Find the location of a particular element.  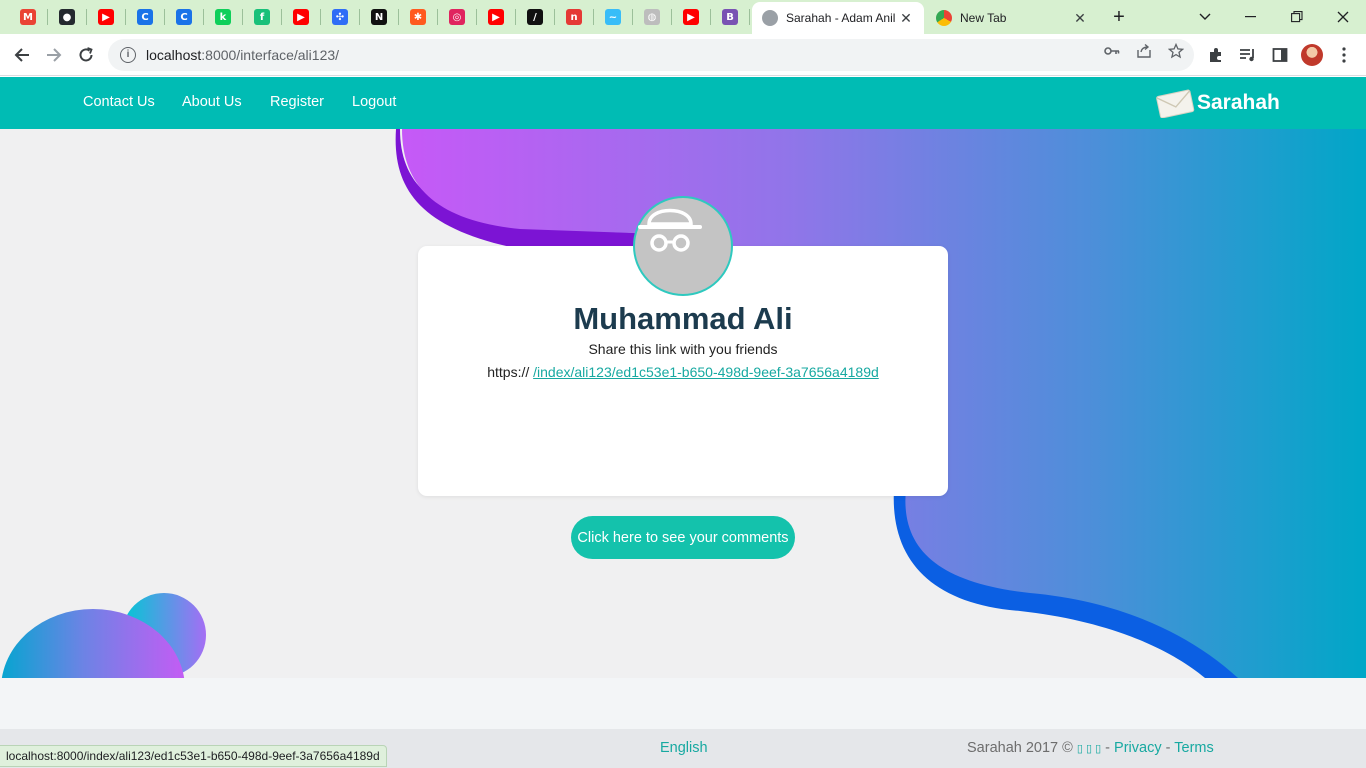

arrow-right-icon is located at coordinates (54, 55).